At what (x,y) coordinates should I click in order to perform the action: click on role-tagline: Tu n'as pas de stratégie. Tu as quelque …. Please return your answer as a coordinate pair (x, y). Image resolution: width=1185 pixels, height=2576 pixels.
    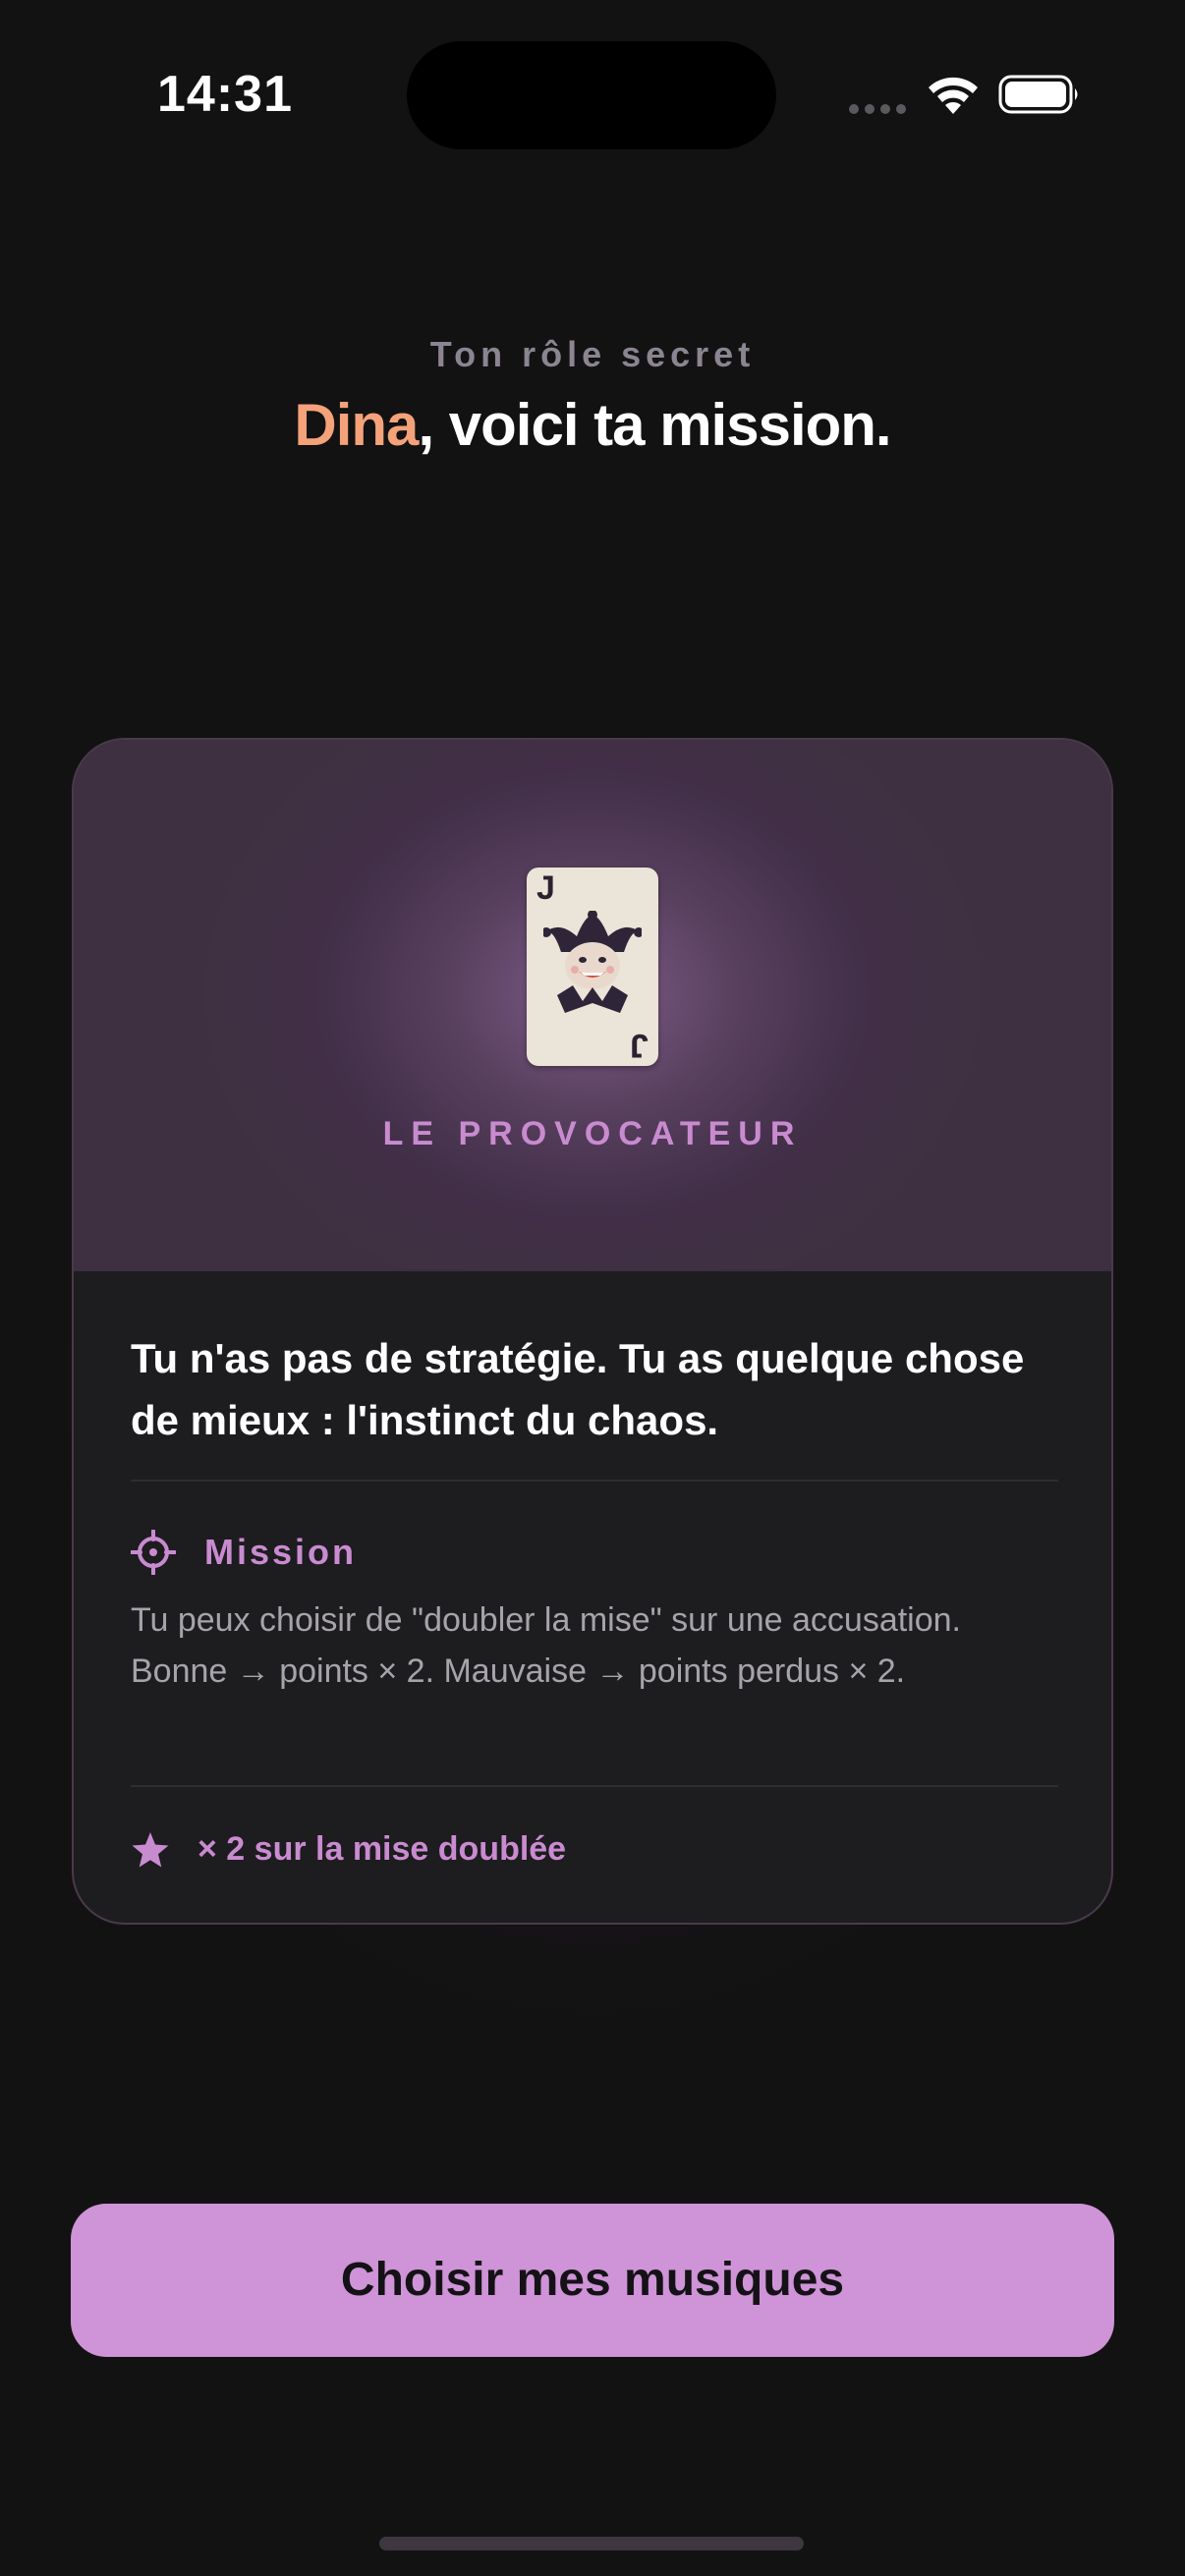
    Looking at the image, I should click on (578, 1389).